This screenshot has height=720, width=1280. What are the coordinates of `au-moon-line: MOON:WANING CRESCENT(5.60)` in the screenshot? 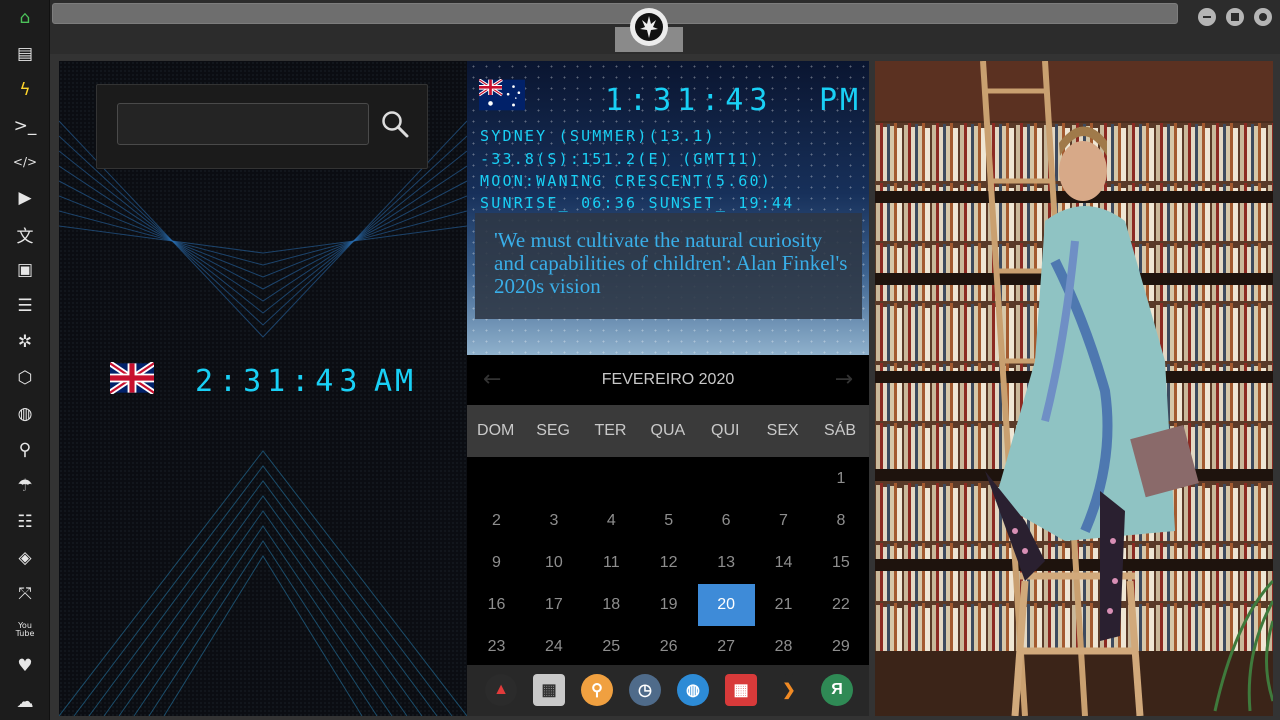 It's located at (626, 181).